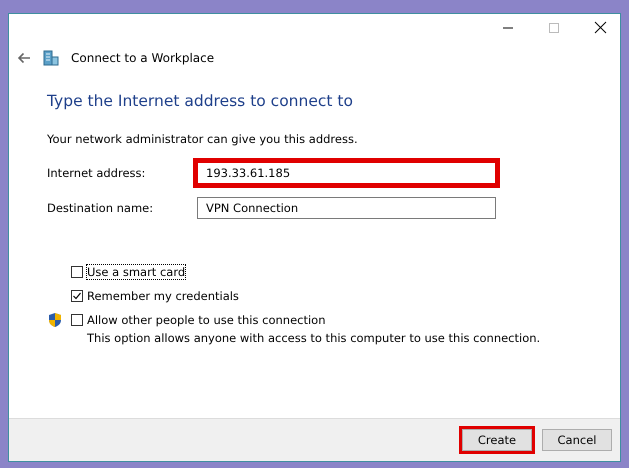 The height and width of the screenshot is (468, 629). Describe the element at coordinates (314, 338) in the screenshot. I see `option-note: This option allows anyone with access to this computer to use this connection.` at that location.